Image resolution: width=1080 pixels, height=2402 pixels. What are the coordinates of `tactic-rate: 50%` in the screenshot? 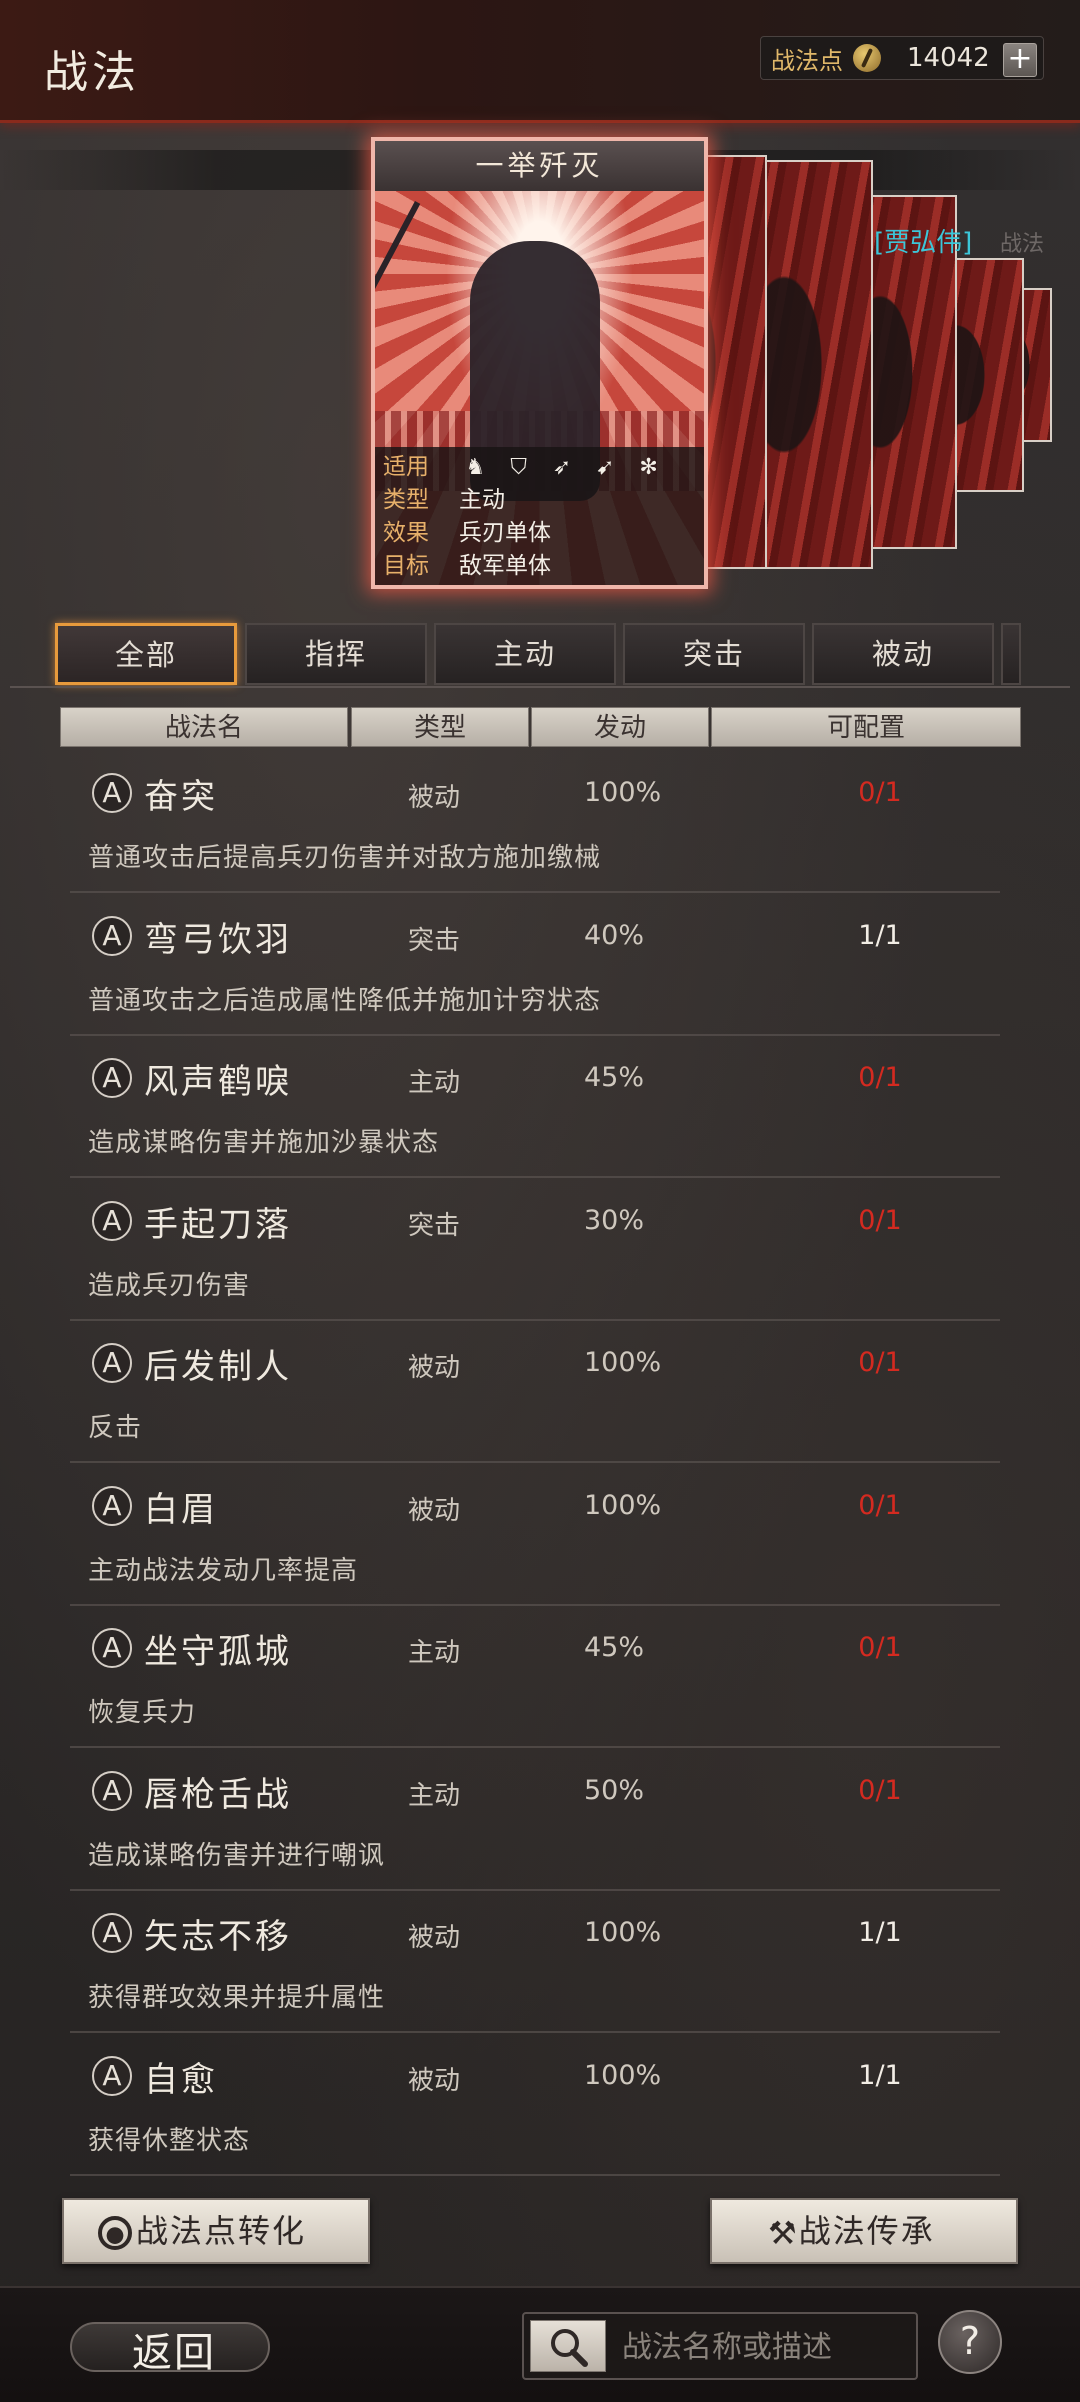 It's located at (614, 1790).